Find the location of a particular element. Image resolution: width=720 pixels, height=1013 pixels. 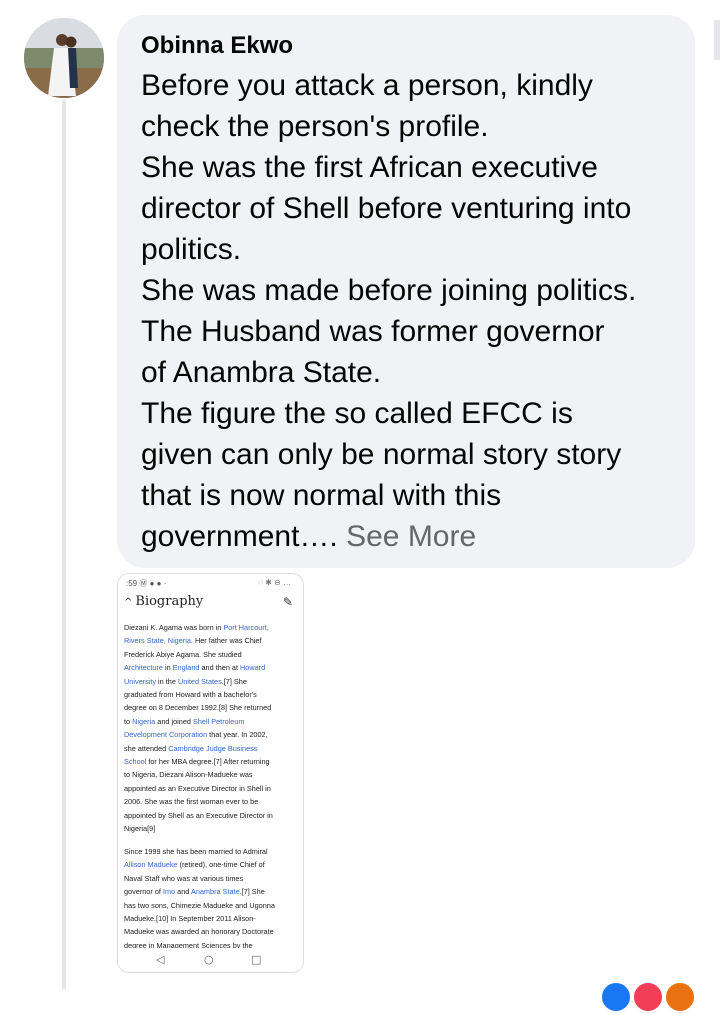

wiki-link: Nigeria is located at coordinates (143, 721).